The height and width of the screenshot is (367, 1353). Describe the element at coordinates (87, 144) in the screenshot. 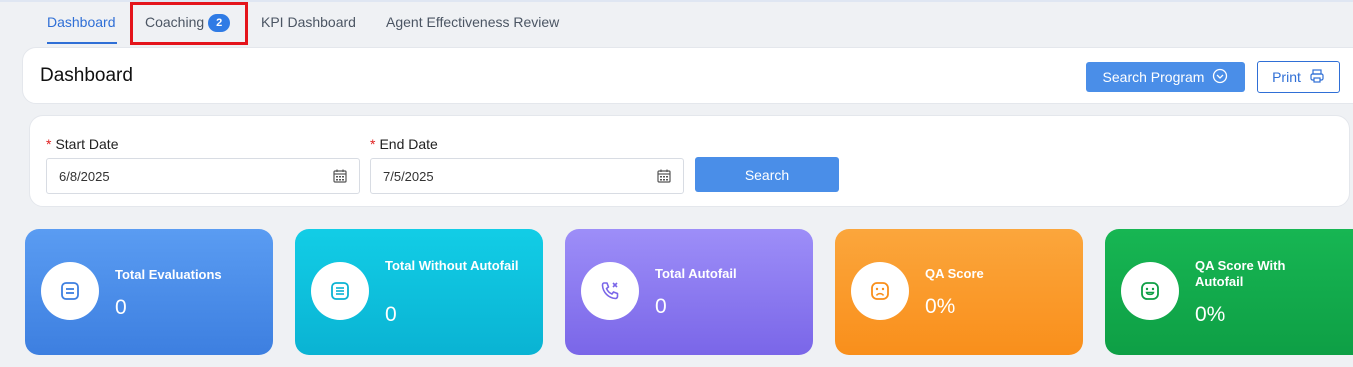

I see `start-date-label-text: Start Date` at that location.